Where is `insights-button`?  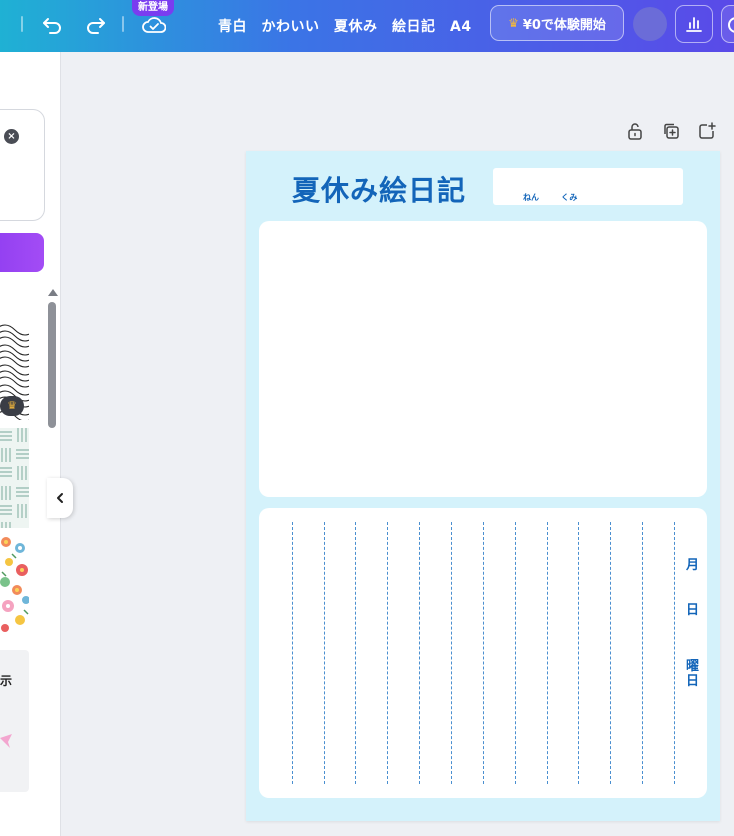 insights-button is located at coordinates (694, 24).